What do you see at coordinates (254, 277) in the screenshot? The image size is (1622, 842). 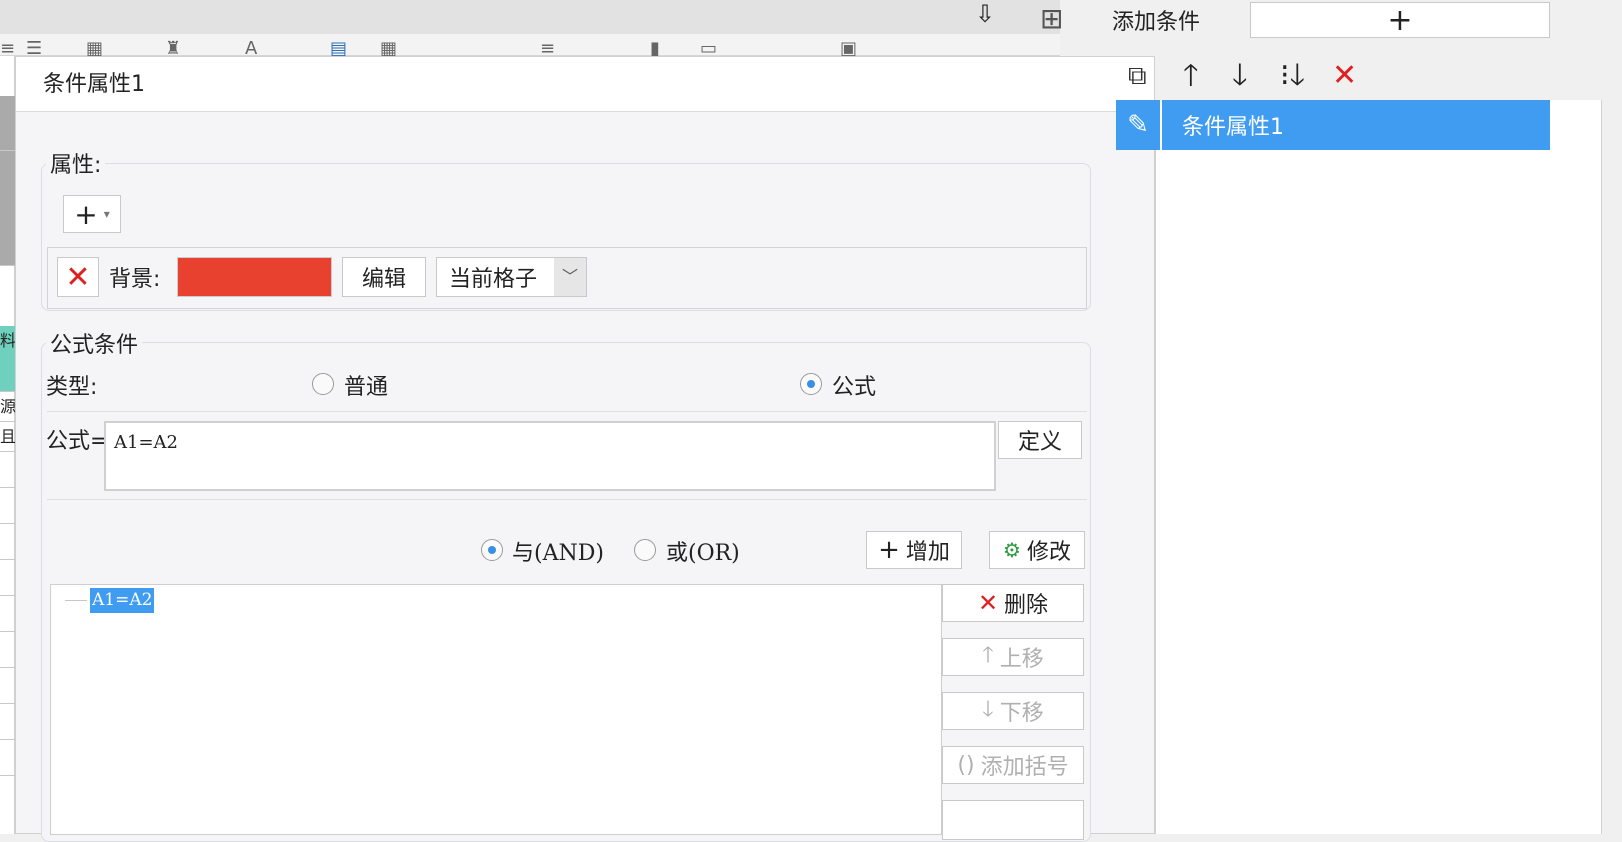 I see `background-color-swatch` at bounding box center [254, 277].